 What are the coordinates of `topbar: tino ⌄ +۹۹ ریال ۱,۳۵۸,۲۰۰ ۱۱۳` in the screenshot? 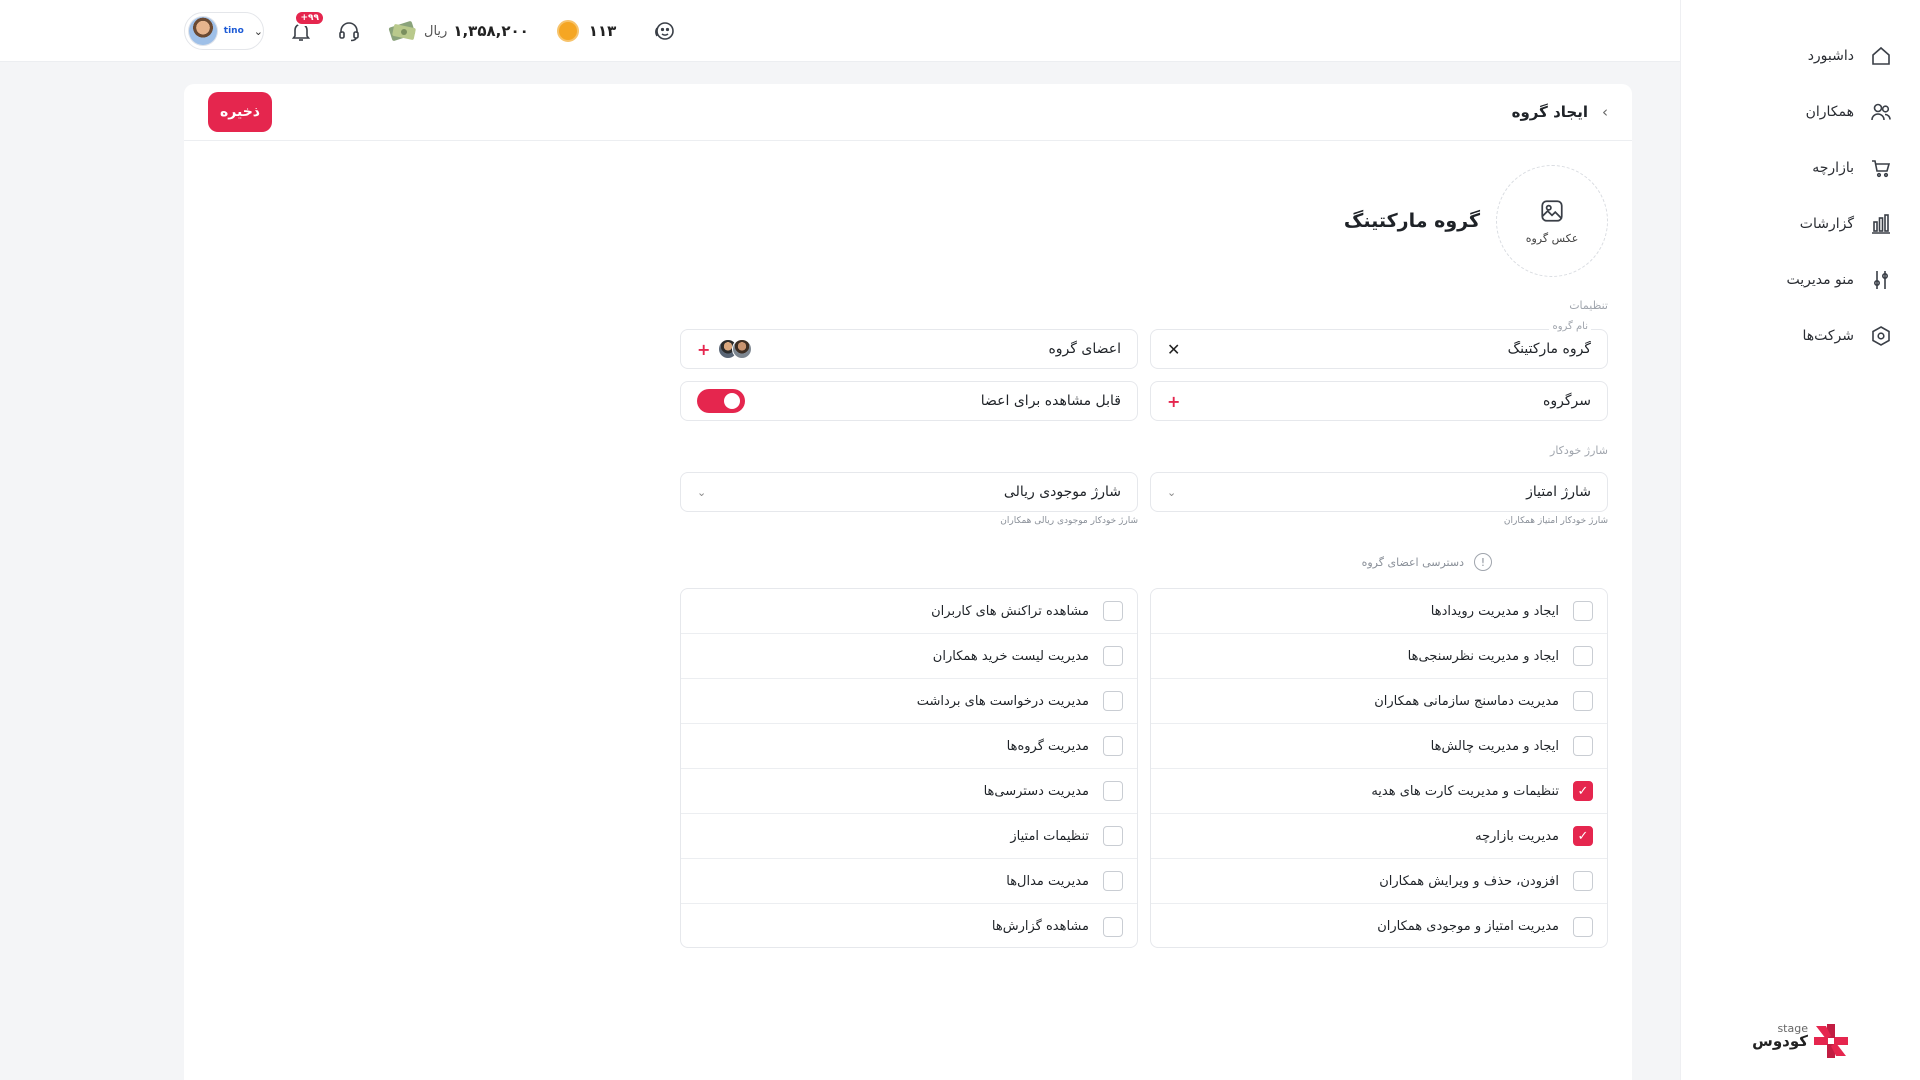 It's located at (840, 31).